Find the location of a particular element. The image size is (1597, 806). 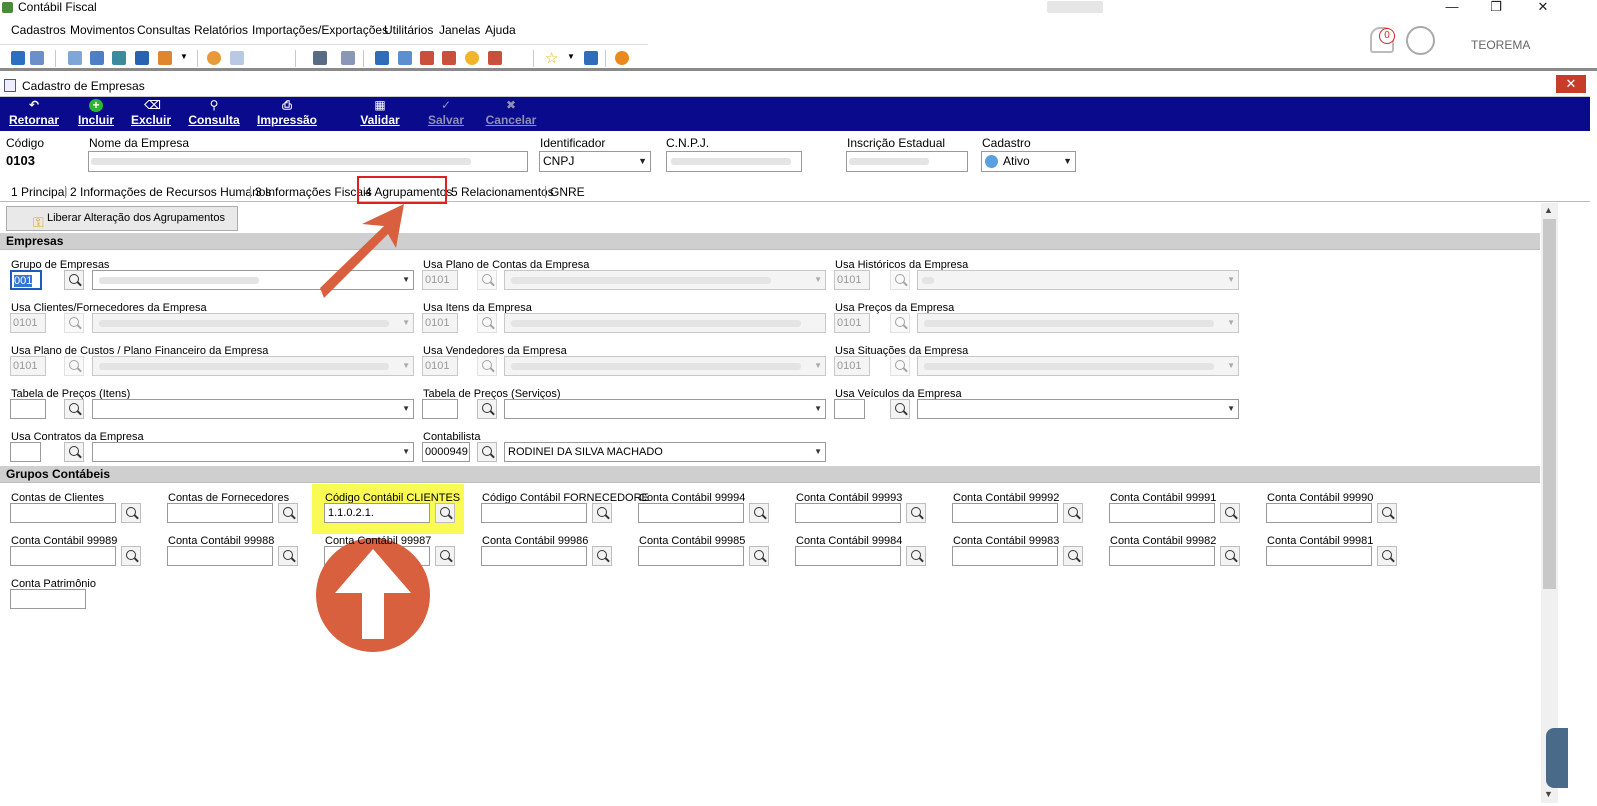

vertical-scrollbar: ▲ ▼ is located at coordinates (1549, 503).